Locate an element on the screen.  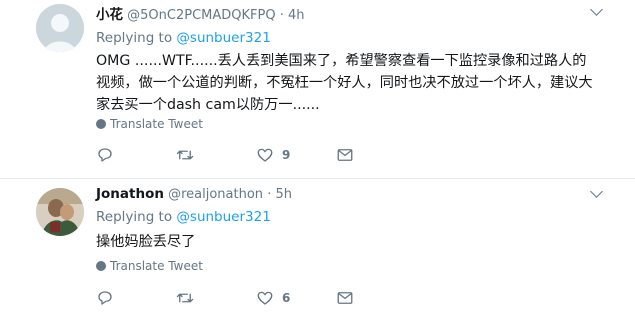
tweet-actions: 6 is located at coordinates (246, 299).